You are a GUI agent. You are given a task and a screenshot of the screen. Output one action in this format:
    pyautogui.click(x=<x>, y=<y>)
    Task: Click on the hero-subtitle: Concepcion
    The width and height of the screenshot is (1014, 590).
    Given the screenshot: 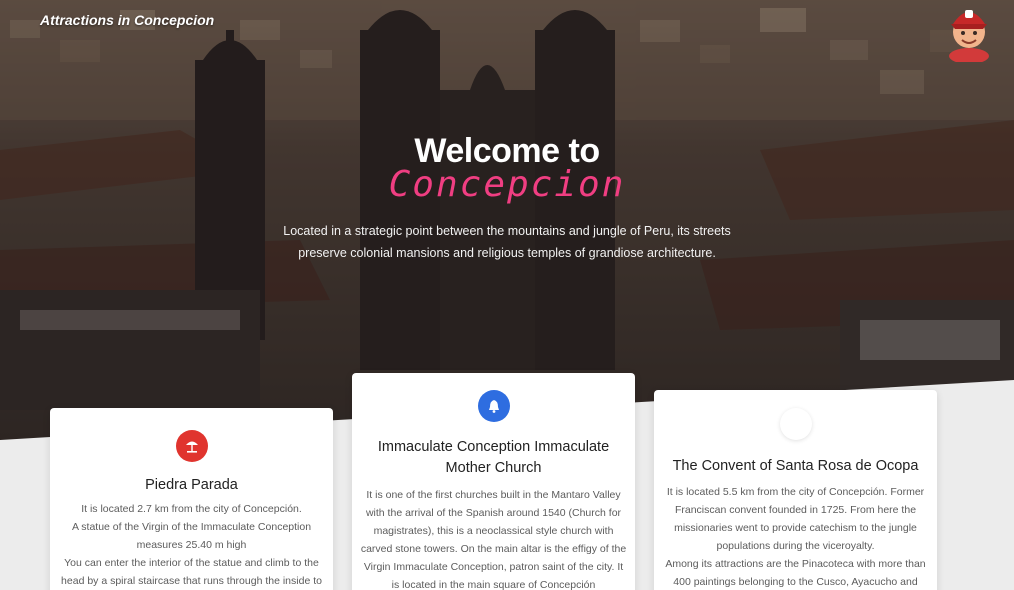 What is the action you would take?
    pyautogui.click(x=507, y=184)
    